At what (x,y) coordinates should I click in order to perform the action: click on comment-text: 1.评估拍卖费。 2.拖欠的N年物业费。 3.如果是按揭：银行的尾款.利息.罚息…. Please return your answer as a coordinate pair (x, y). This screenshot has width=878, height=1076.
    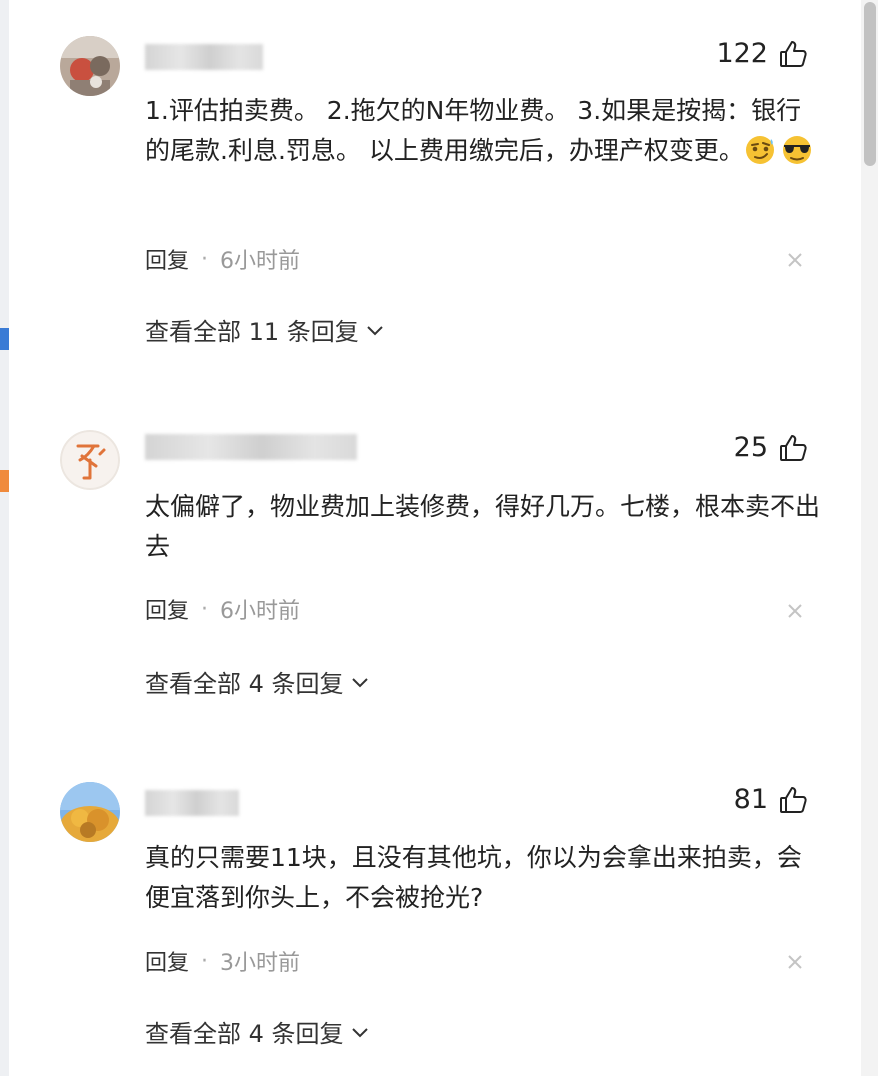
    Looking at the image, I should click on (485, 131).